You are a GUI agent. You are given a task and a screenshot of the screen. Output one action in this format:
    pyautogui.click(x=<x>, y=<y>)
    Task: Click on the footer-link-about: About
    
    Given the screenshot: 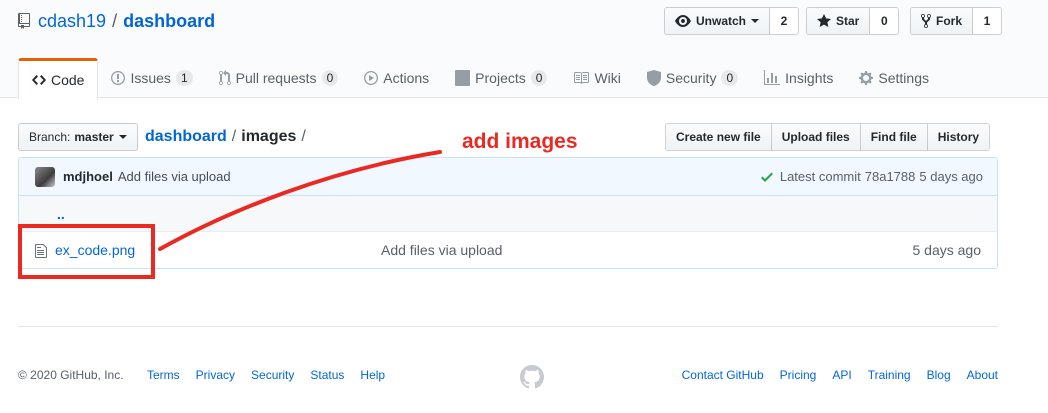 What is the action you would take?
    pyautogui.click(x=982, y=375)
    